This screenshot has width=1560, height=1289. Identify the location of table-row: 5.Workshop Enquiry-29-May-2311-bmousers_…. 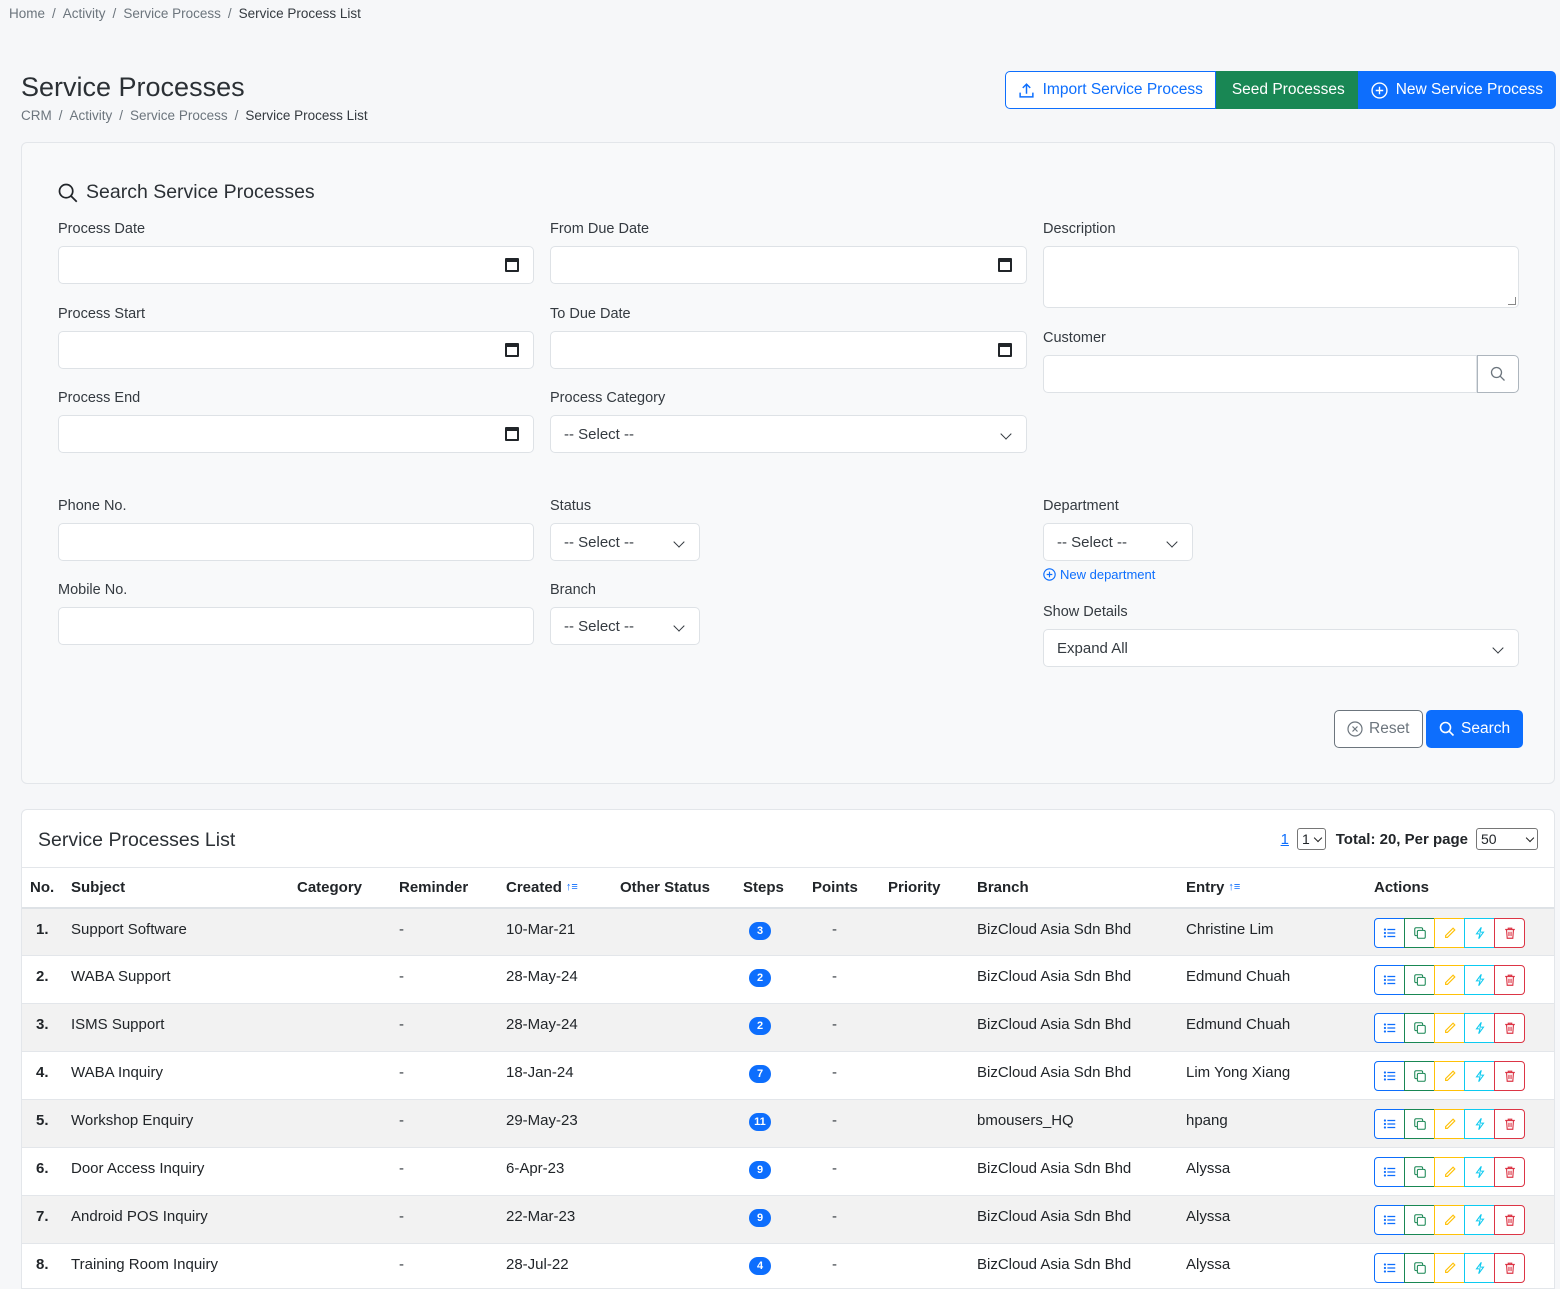
(788, 1124).